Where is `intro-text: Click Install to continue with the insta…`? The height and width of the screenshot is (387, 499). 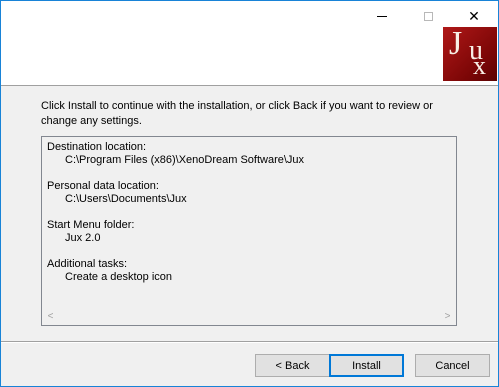
intro-text: Click Install to continue with the insta… is located at coordinates (237, 113).